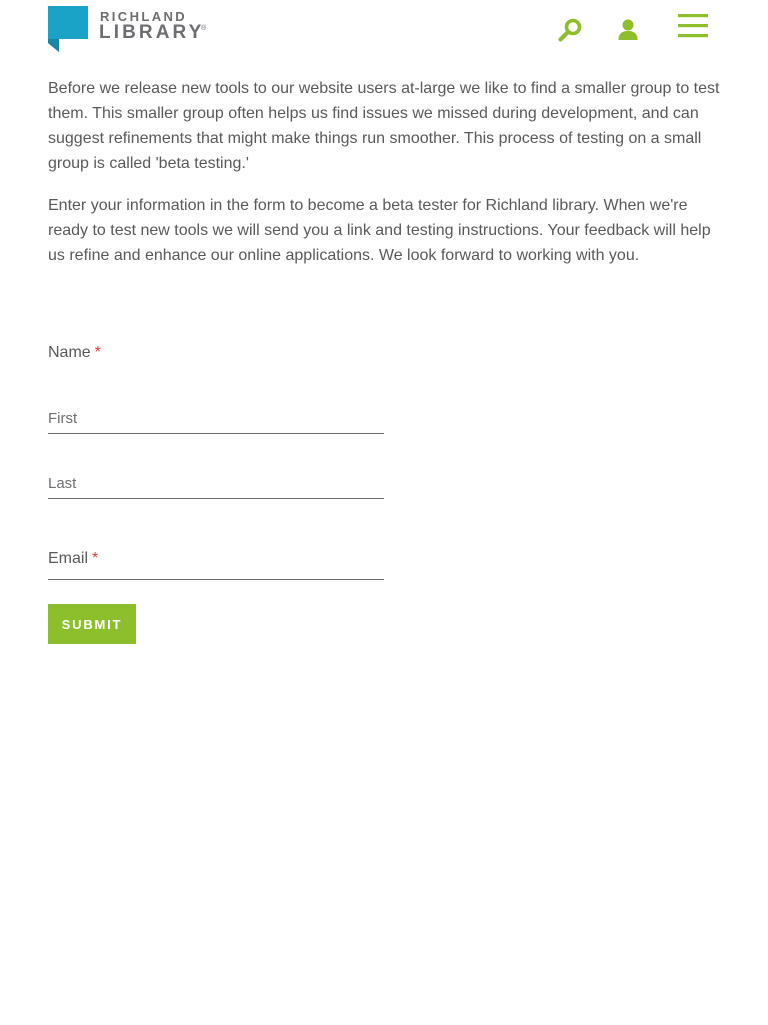 This screenshot has width=768, height=1025. Describe the element at coordinates (216, 484) in the screenshot. I see `last-name-input` at that location.